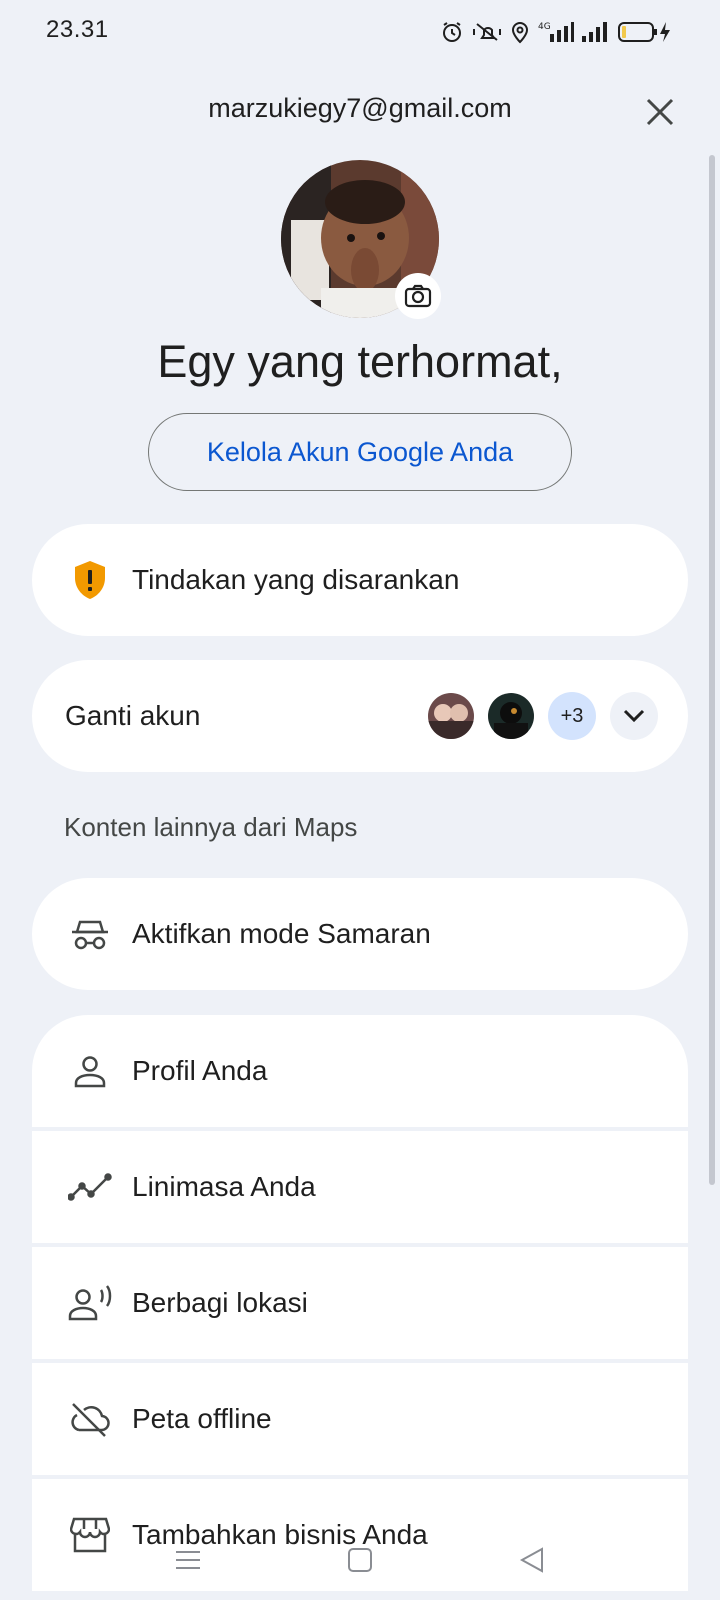 Image resolution: width=720 pixels, height=1600 pixels. I want to click on status-icons: 4G, so click(556, 32).